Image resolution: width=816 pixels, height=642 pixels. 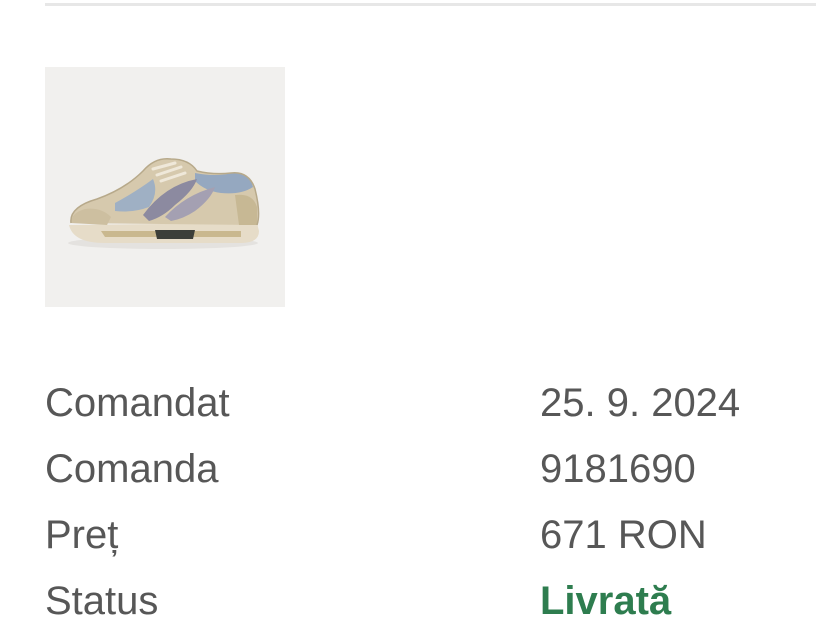 I want to click on order-date-label: Comandat, so click(x=137, y=403).